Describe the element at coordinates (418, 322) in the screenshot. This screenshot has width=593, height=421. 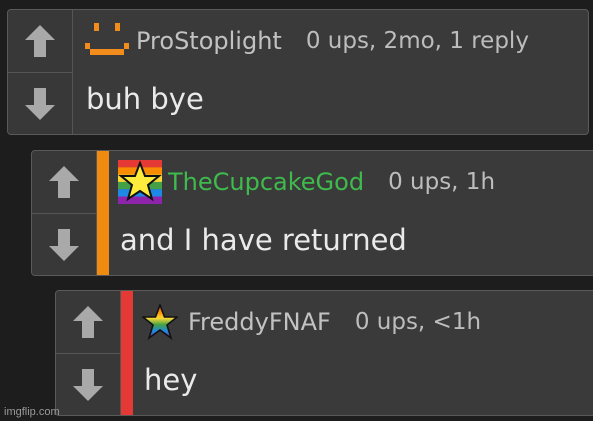
I see `comment-meta: 0 ups, <1h` at that location.